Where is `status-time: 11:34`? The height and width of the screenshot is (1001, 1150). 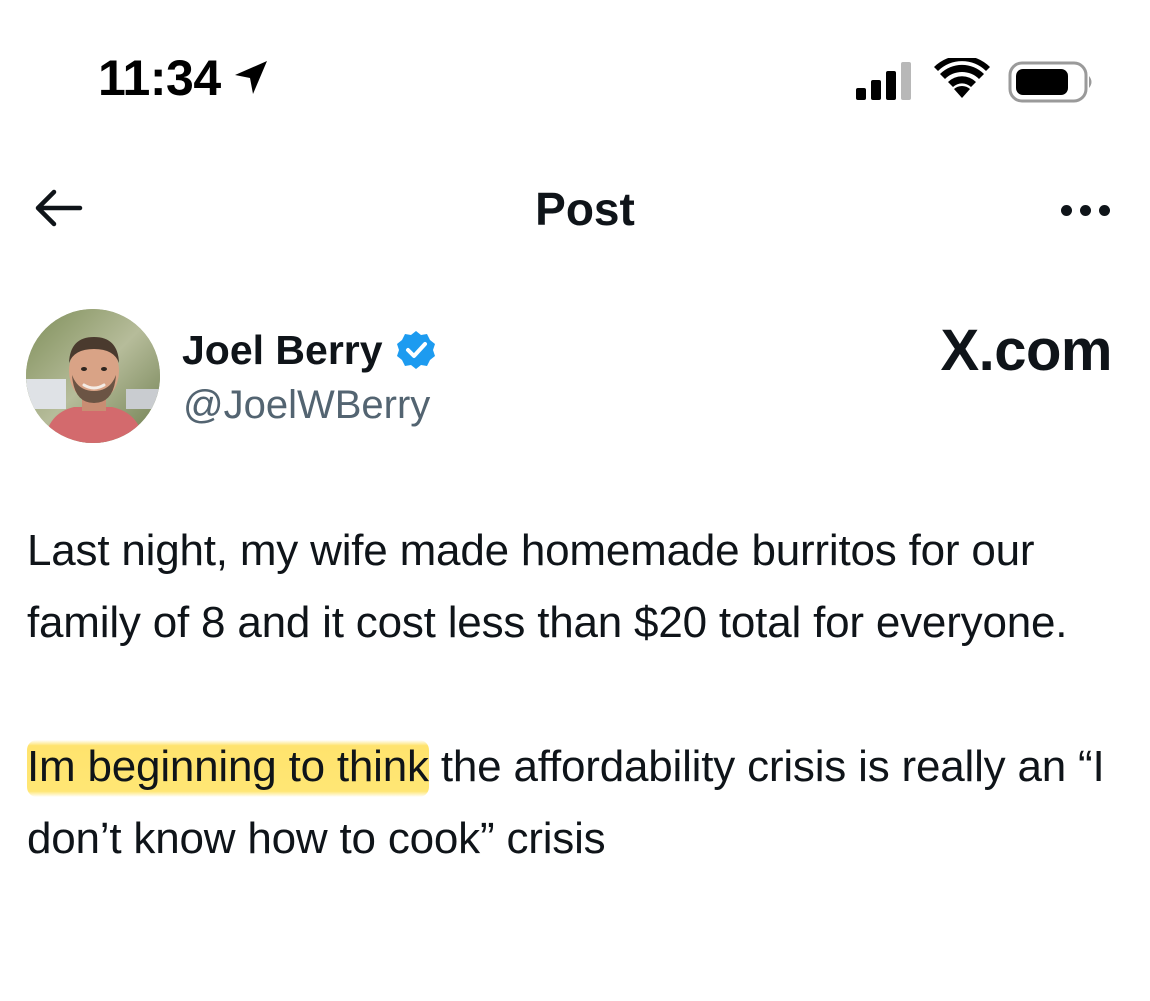
status-time: 11:34 is located at coordinates (159, 78).